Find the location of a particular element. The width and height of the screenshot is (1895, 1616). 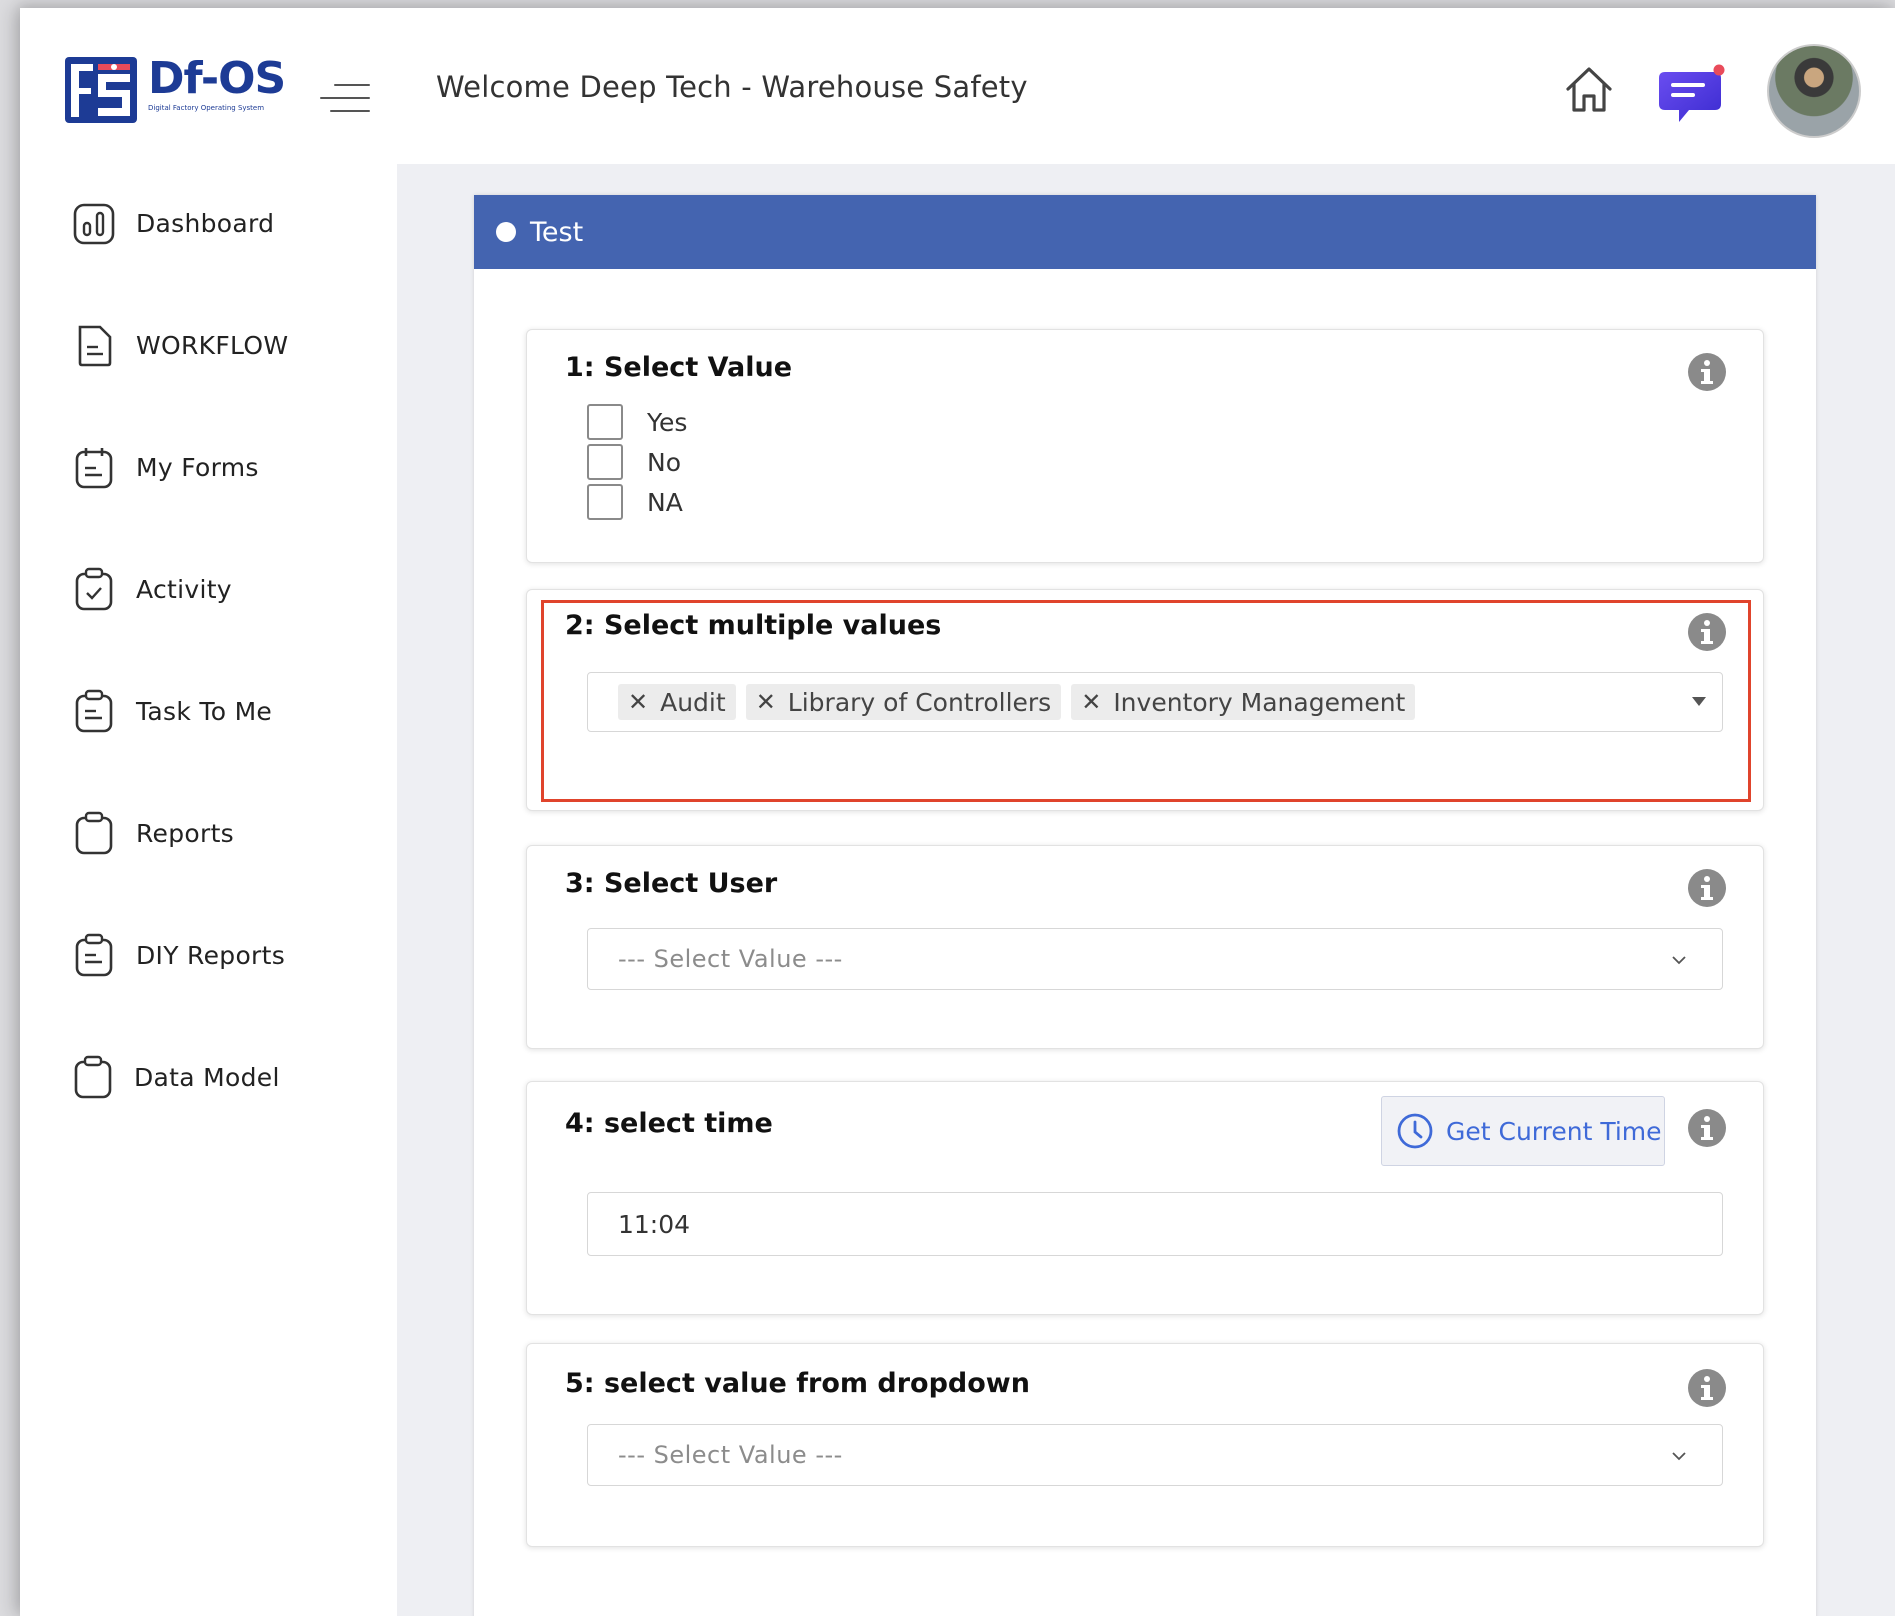

chip-label: Library of Controllers is located at coordinates (919, 702).